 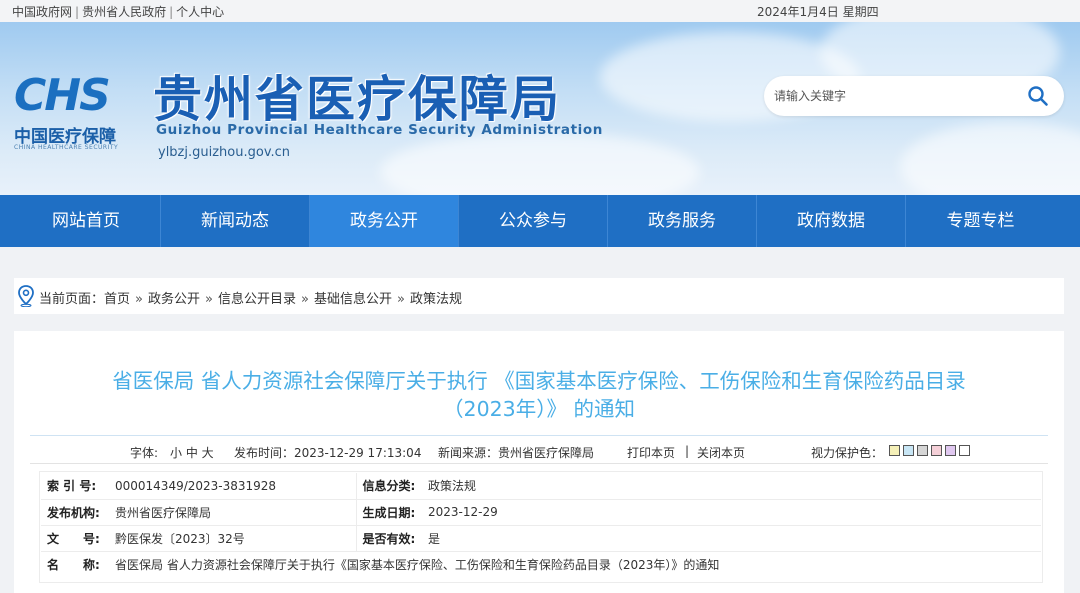 What do you see at coordinates (62, 95) in the screenshot?
I see `chs-logo-mark: CHS` at bounding box center [62, 95].